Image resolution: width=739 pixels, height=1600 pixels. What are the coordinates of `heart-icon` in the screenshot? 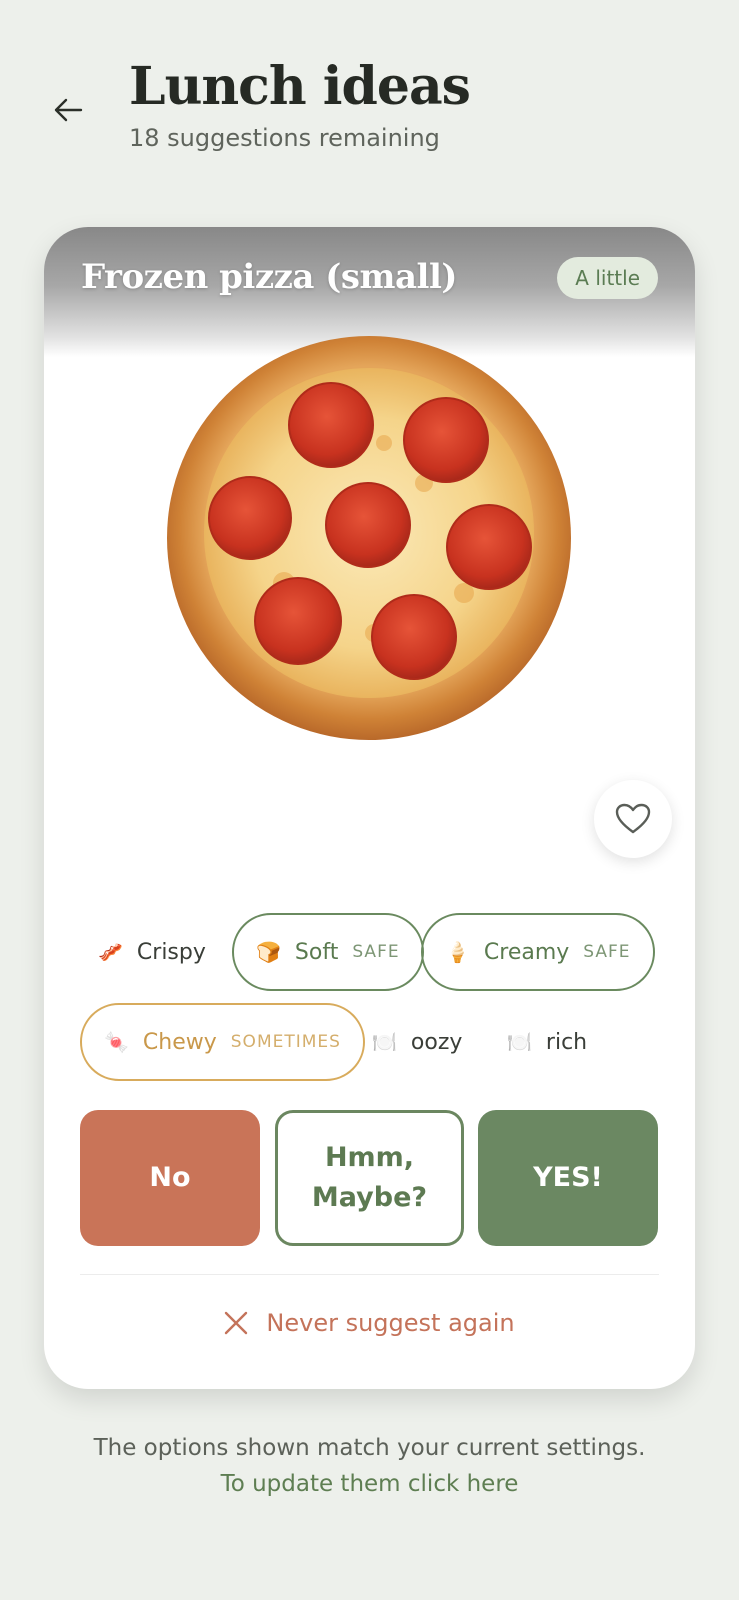 It's located at (633, 818).